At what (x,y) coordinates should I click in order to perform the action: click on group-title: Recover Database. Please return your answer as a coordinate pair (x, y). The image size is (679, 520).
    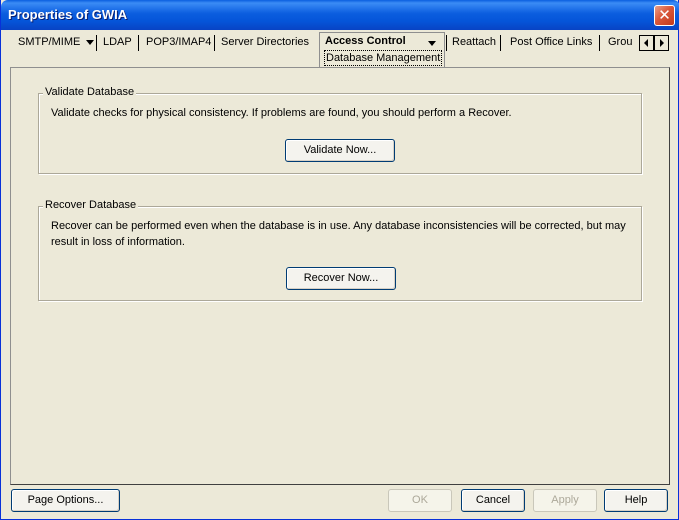
    Looking at the image, I should click on (91, 205).